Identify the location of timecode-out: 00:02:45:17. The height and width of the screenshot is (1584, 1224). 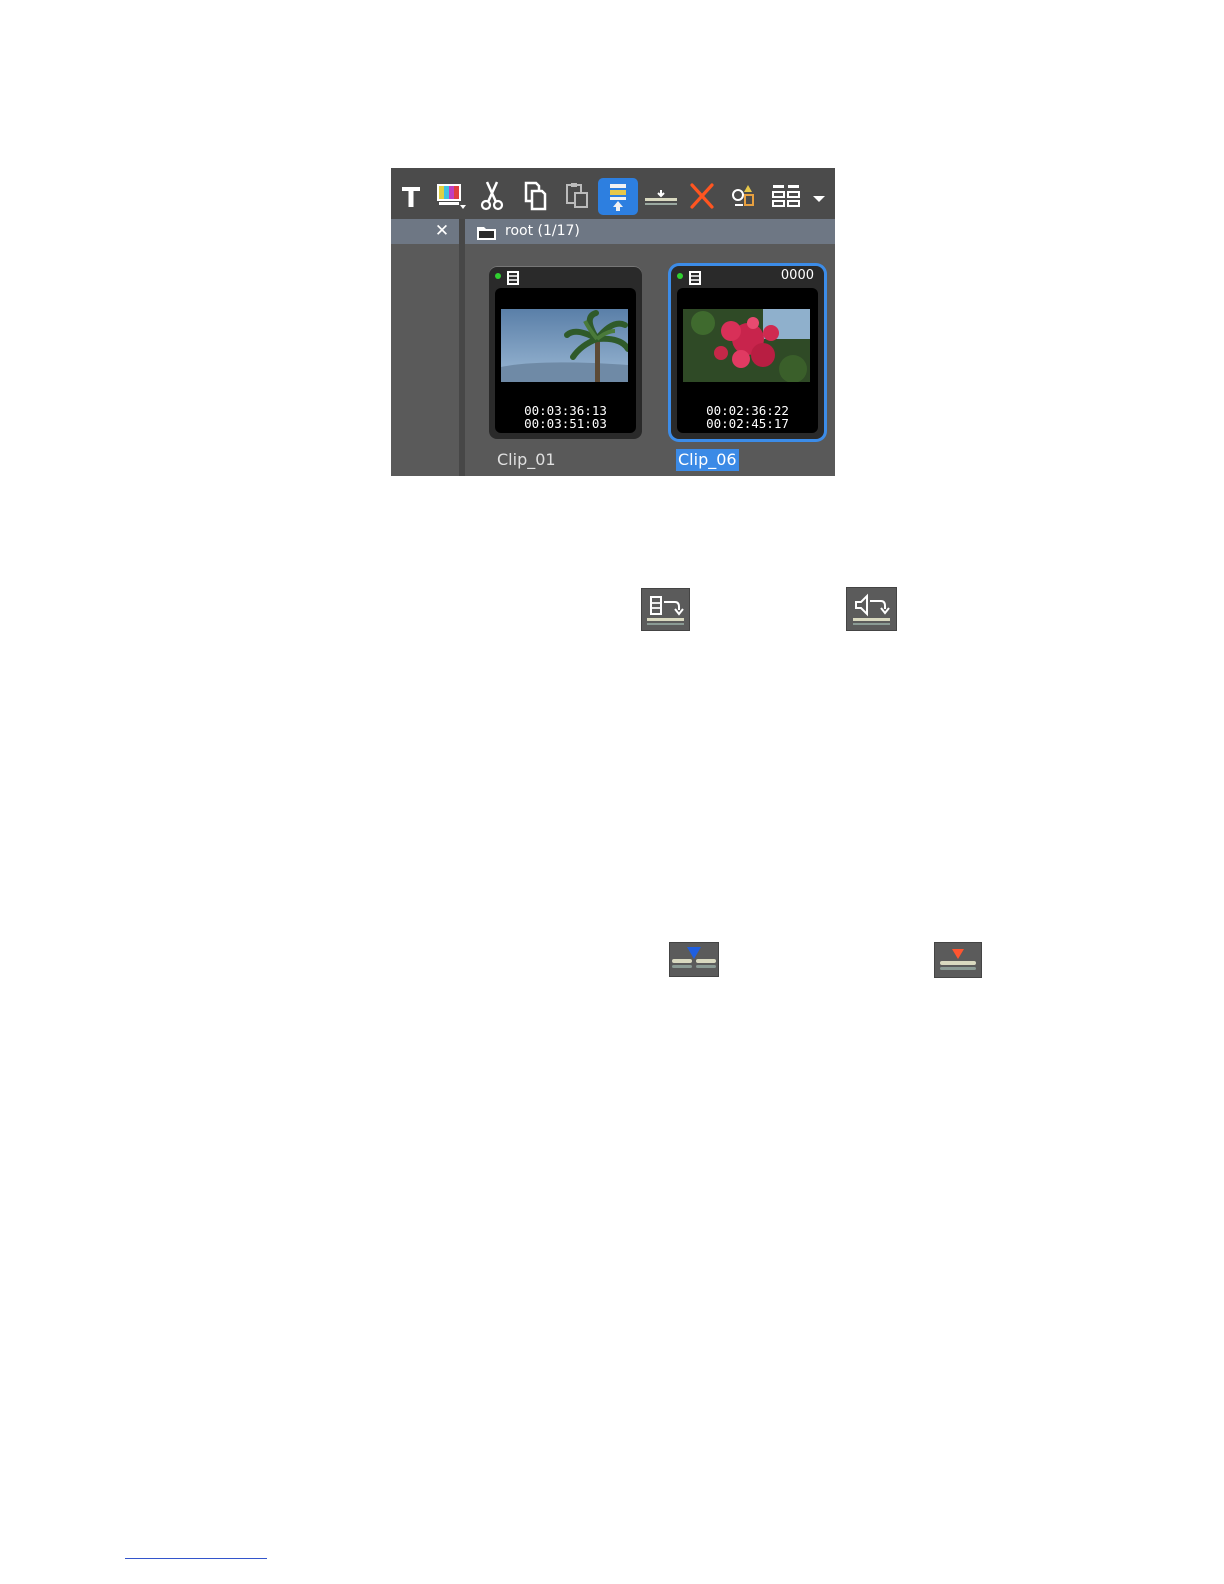
(747, 423).